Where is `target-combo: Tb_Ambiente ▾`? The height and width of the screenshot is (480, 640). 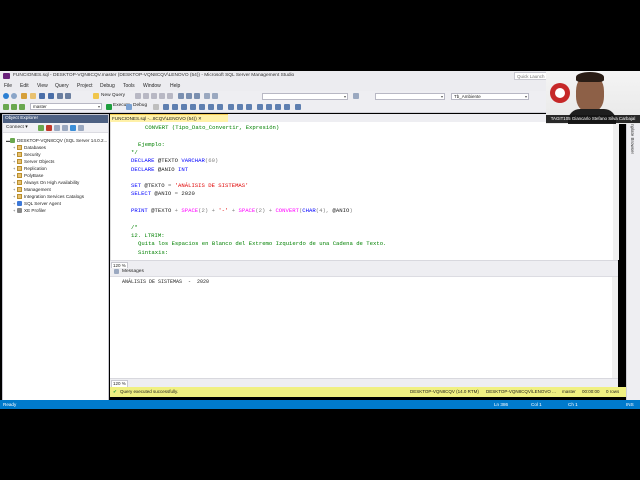 target-combo: Tb_Ambiente ▾ is located at coordinates (490, 96).